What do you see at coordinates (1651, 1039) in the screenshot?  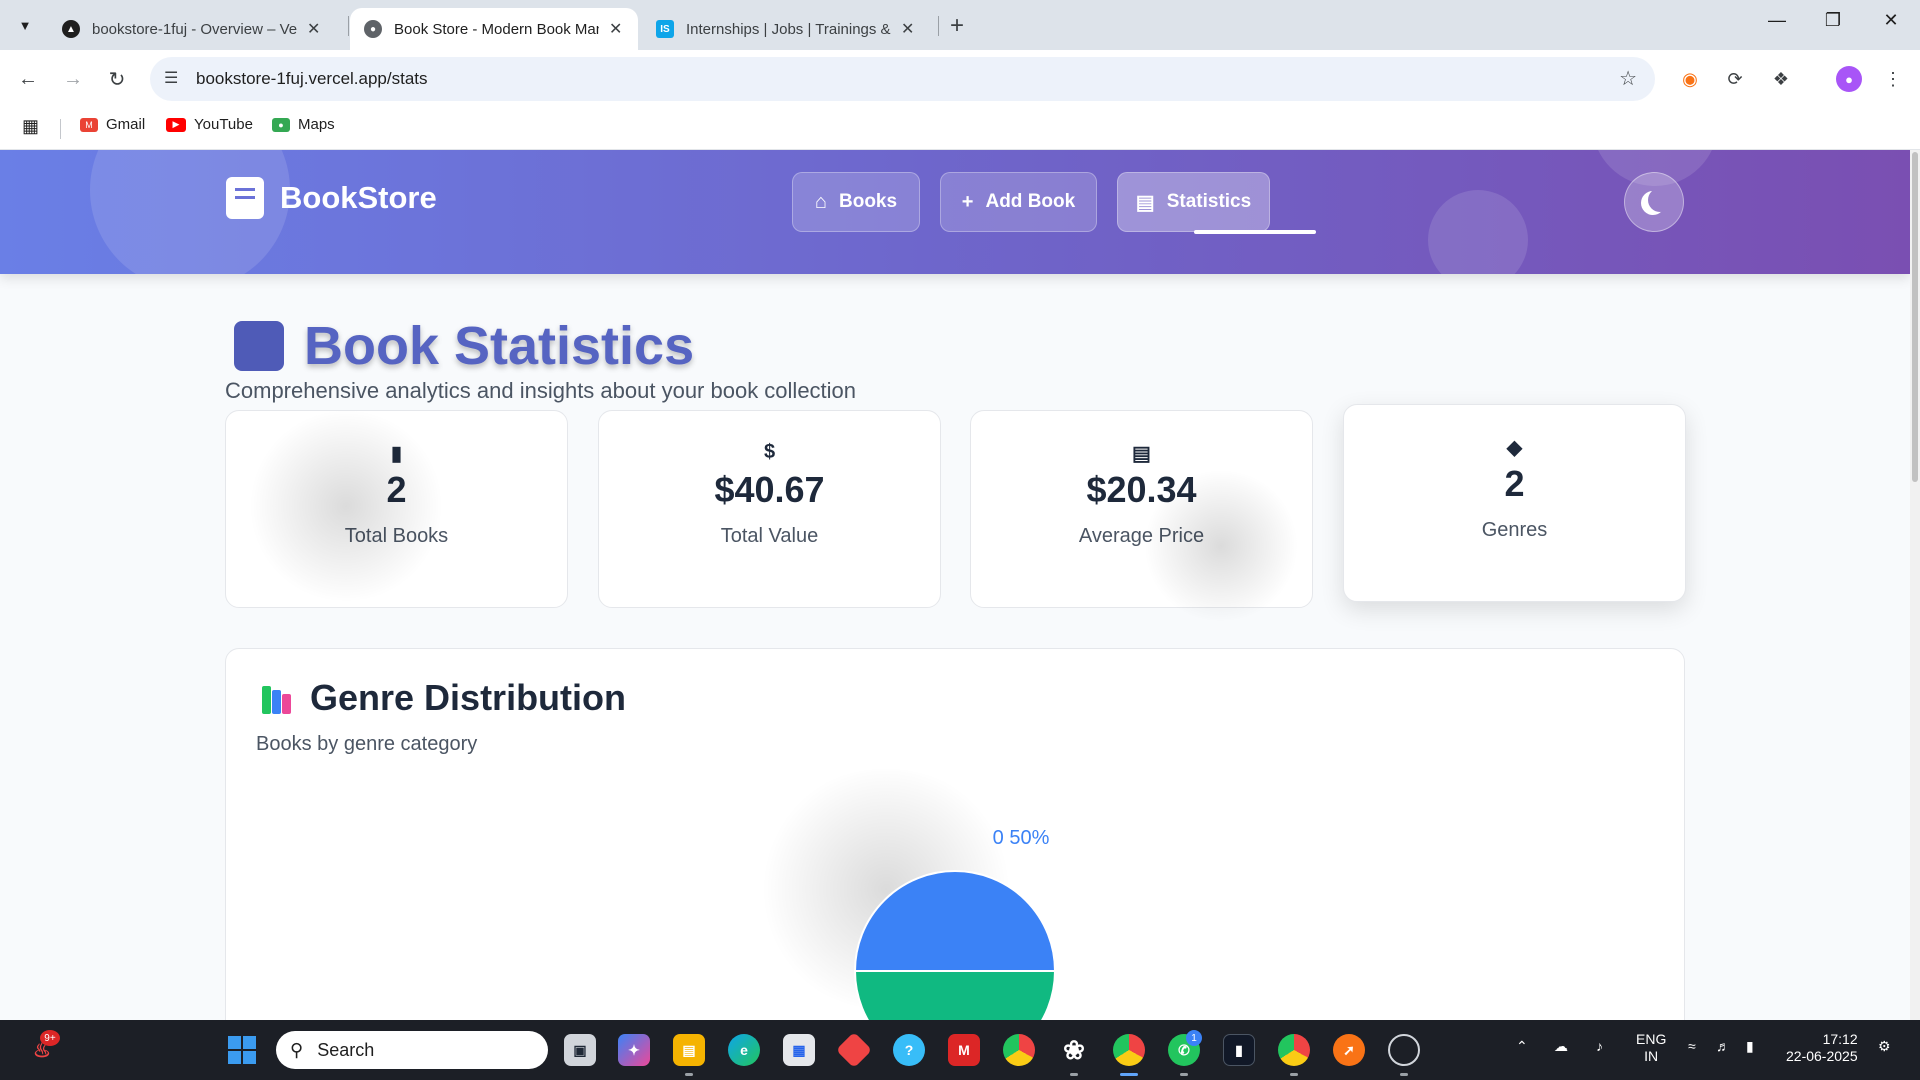 I see `language-code: ENG` at bounding box center [1651, 1039].